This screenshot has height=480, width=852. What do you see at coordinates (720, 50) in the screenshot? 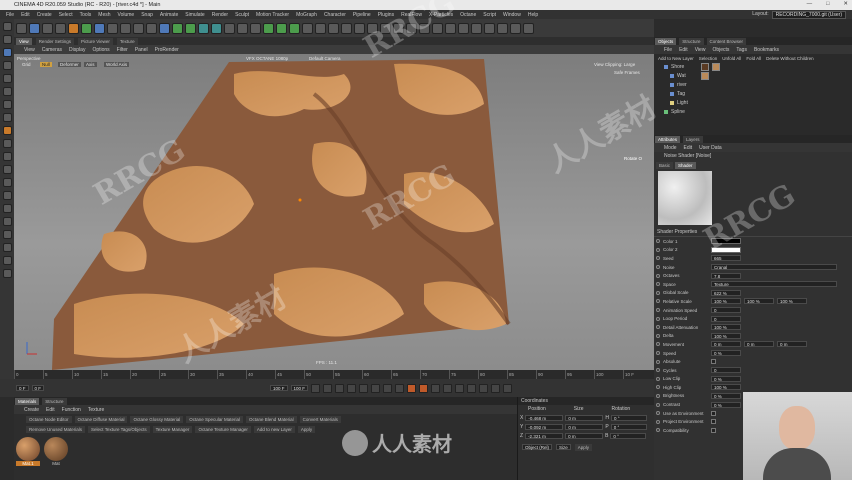
I see `objects-menu-objects: Objects` at bounding box center [720, 50].